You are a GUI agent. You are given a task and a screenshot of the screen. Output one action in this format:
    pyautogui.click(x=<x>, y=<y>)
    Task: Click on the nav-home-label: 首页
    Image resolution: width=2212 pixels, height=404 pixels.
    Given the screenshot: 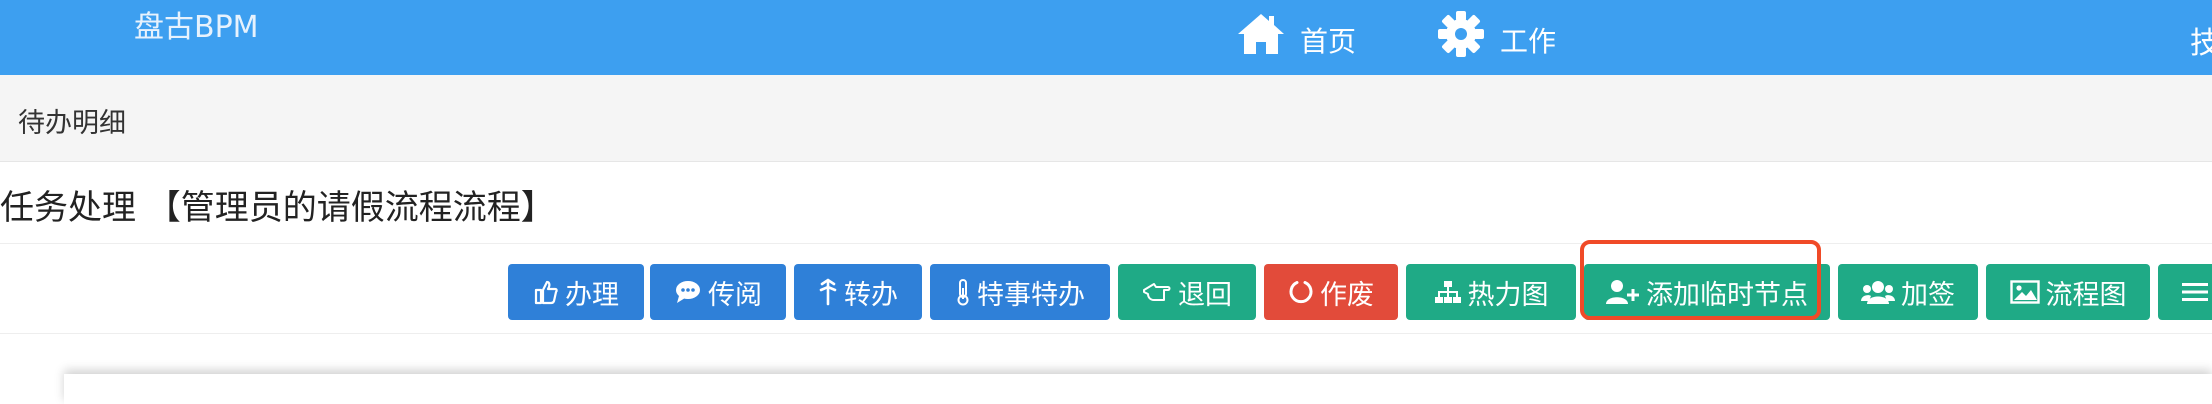 What is the action you would take?
    pyautogui.click(x=1328, y=41)
    